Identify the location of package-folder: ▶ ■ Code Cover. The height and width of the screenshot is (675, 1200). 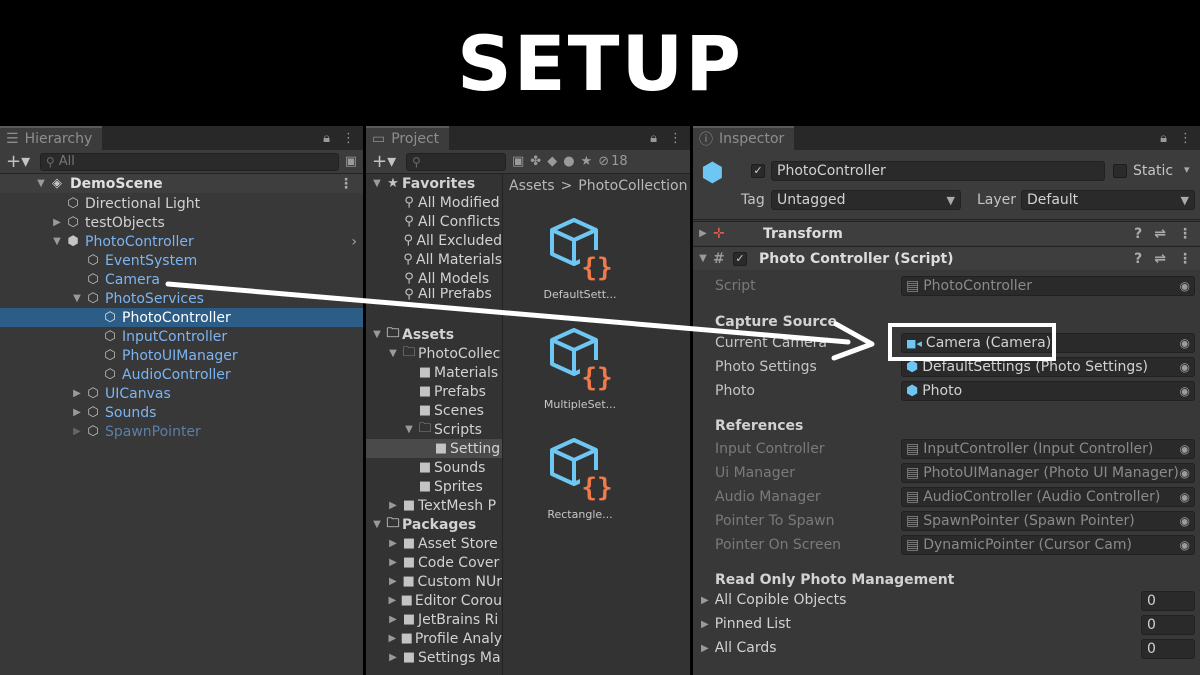
(434, 562).